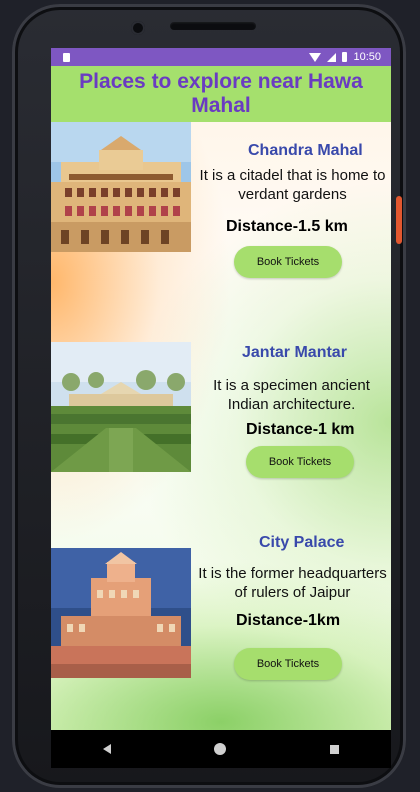  What do you see at coordinates (294, 352) in the screenshot?
I see `place-name: Jantar Mantar` at bounding box center [294, 352].